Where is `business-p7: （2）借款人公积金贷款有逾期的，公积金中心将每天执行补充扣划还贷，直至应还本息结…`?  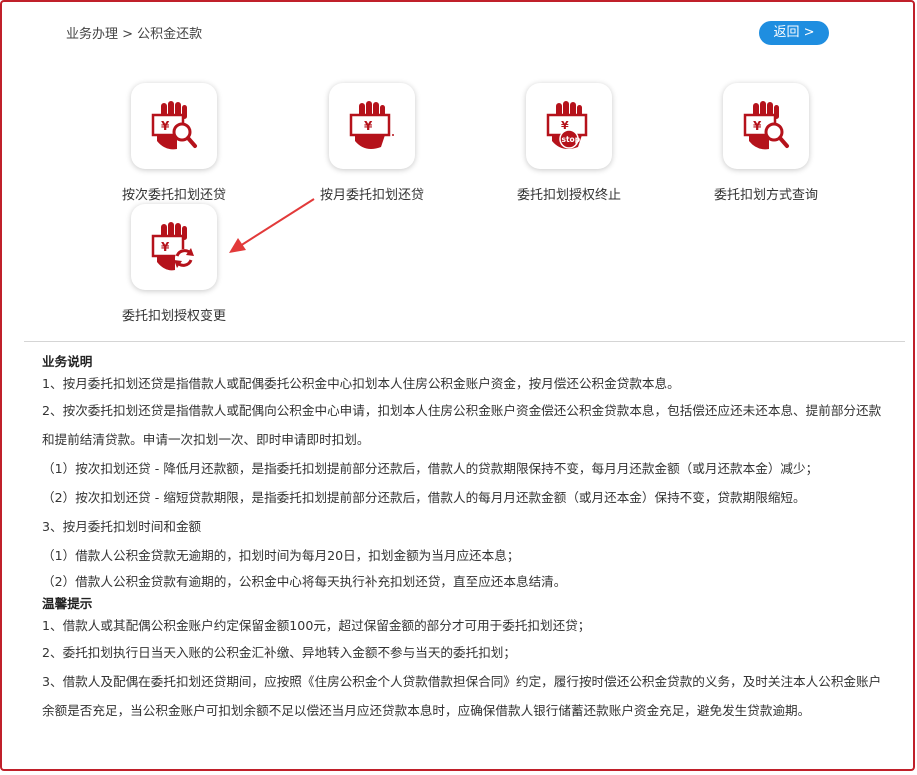 business-p7: （2）借款人公积金贷款有逾期的，公积金中心将每天执行补充扣划还贷，直至应还本息结… is located at coordinates (304, 581).